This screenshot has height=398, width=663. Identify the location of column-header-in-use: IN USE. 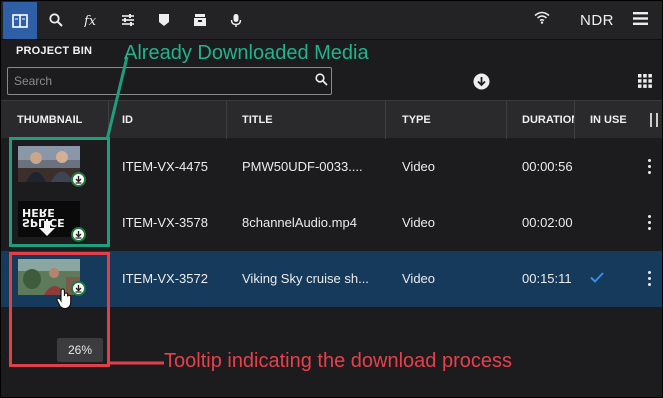
(608, 120).